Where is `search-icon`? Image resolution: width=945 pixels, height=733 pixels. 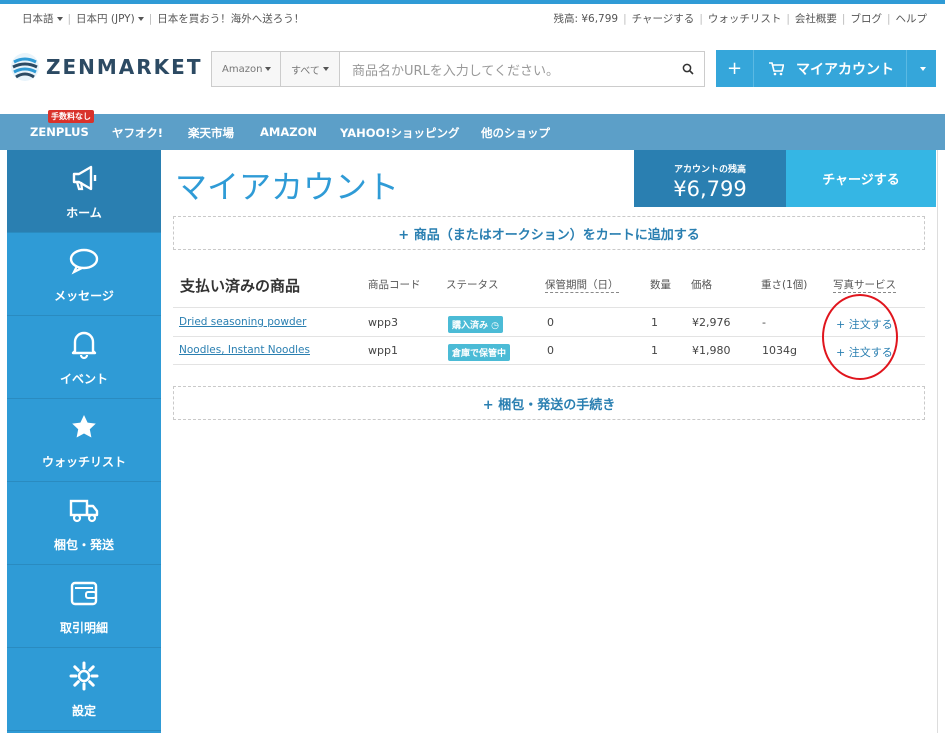
search-icon is located at coordinates (688, 69).